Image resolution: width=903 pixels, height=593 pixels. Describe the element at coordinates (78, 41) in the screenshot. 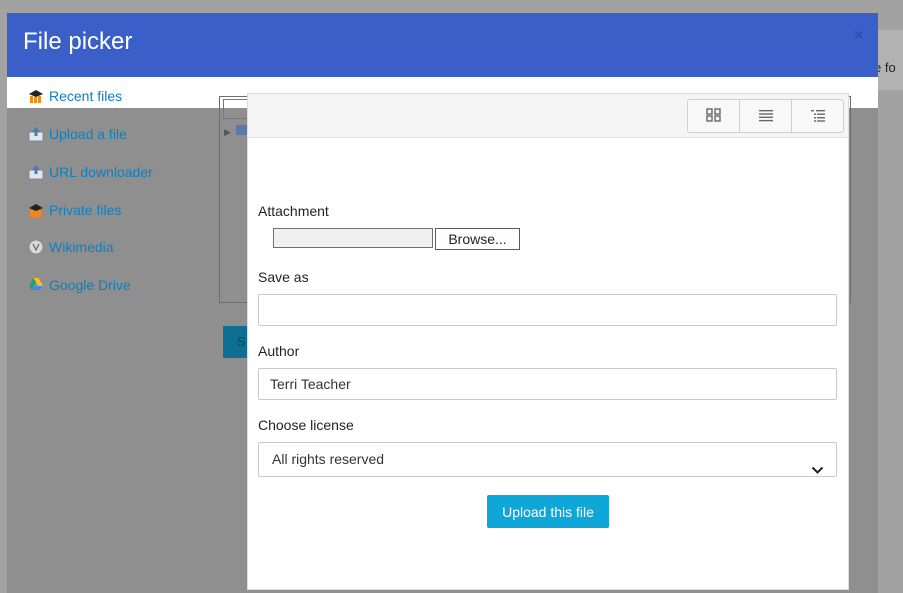

I see `dialog-title: File picker` at that location.